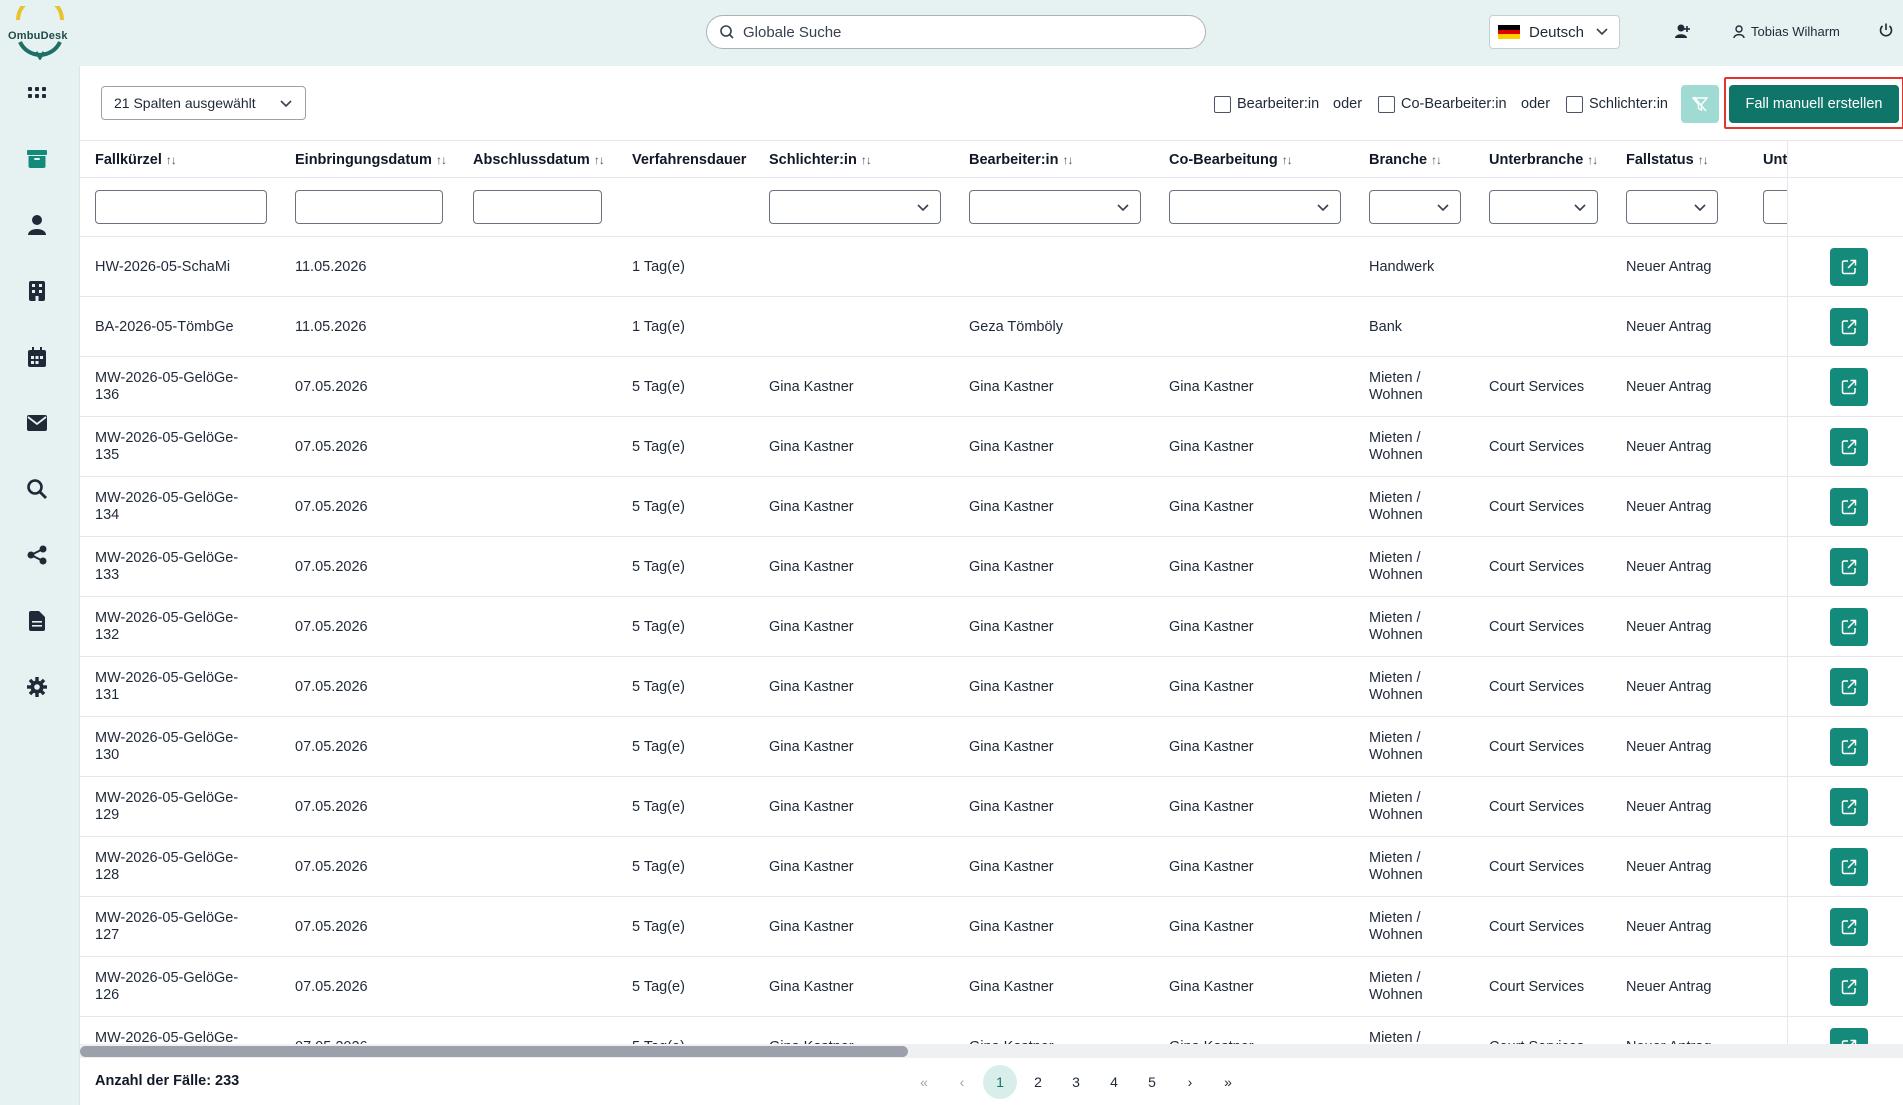 Image resolution: width=1903 pixels, height=1105 pixels. I want to click on filter-bearbeiter: Bearbeiter:in, so click(1266, 104).